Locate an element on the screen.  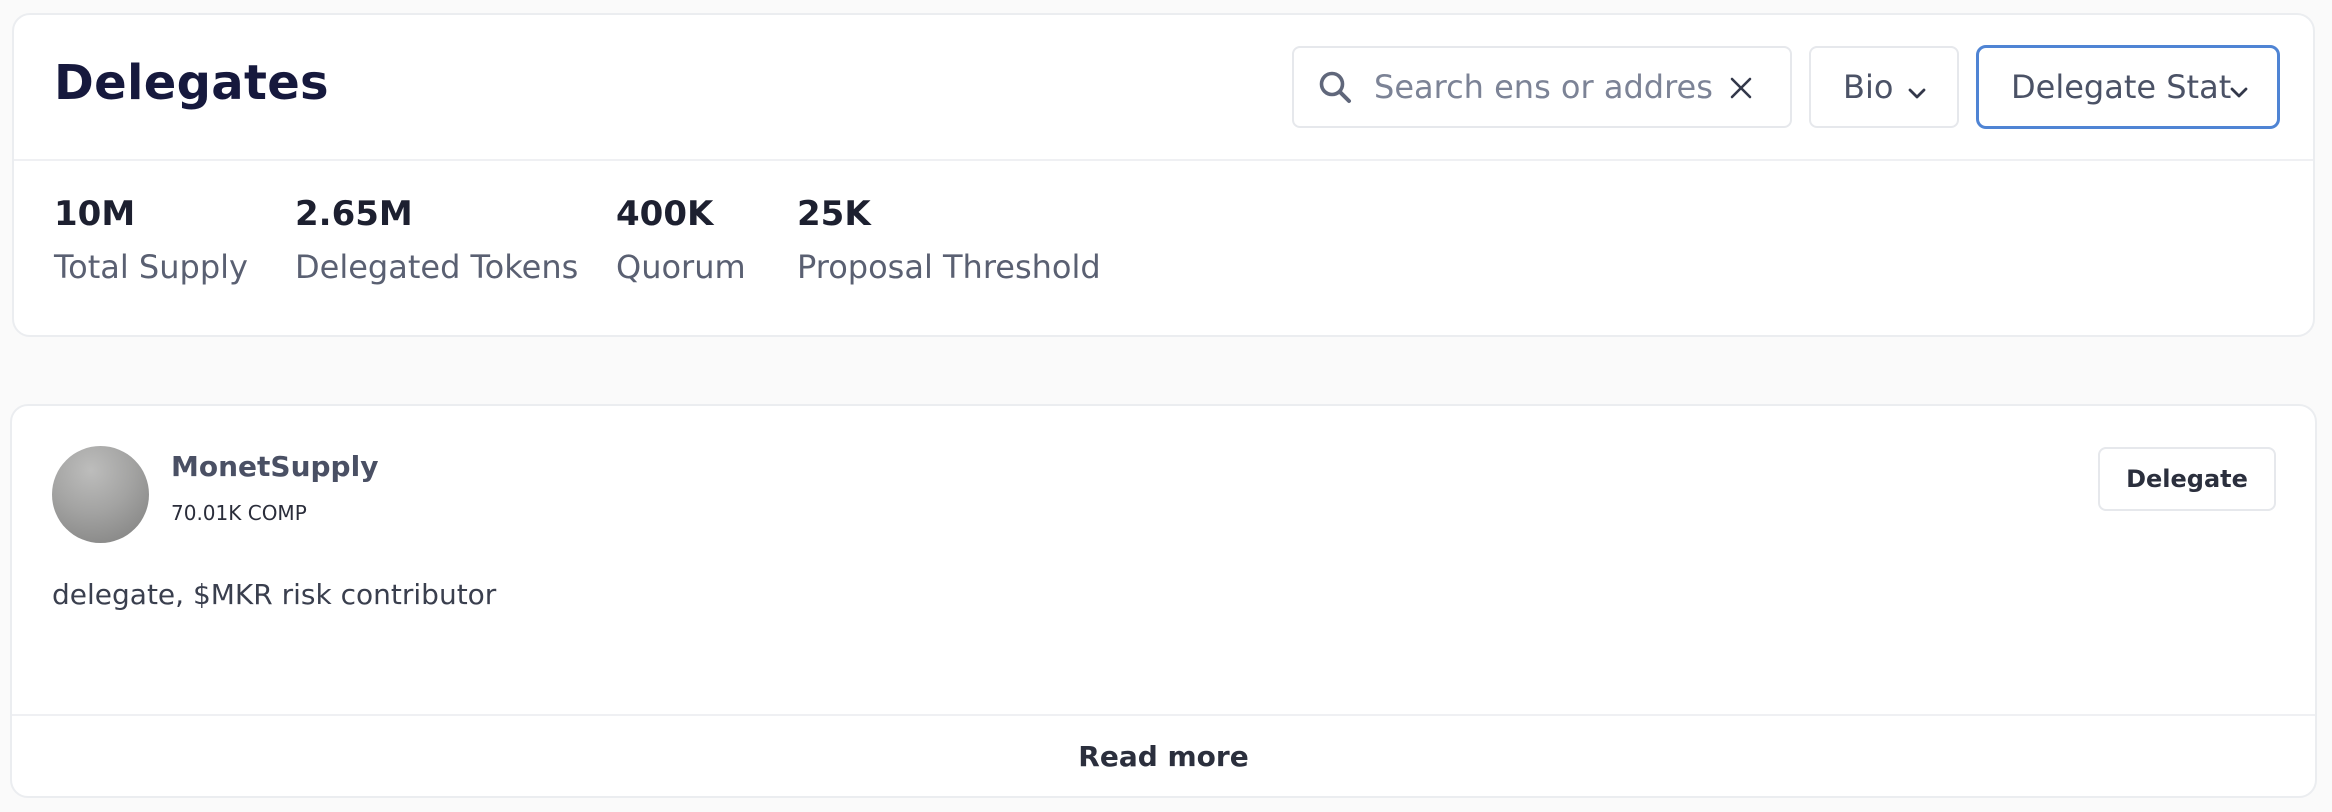
delegate-voting-power: 70.01K COMP is located at coordinates (239, 513).